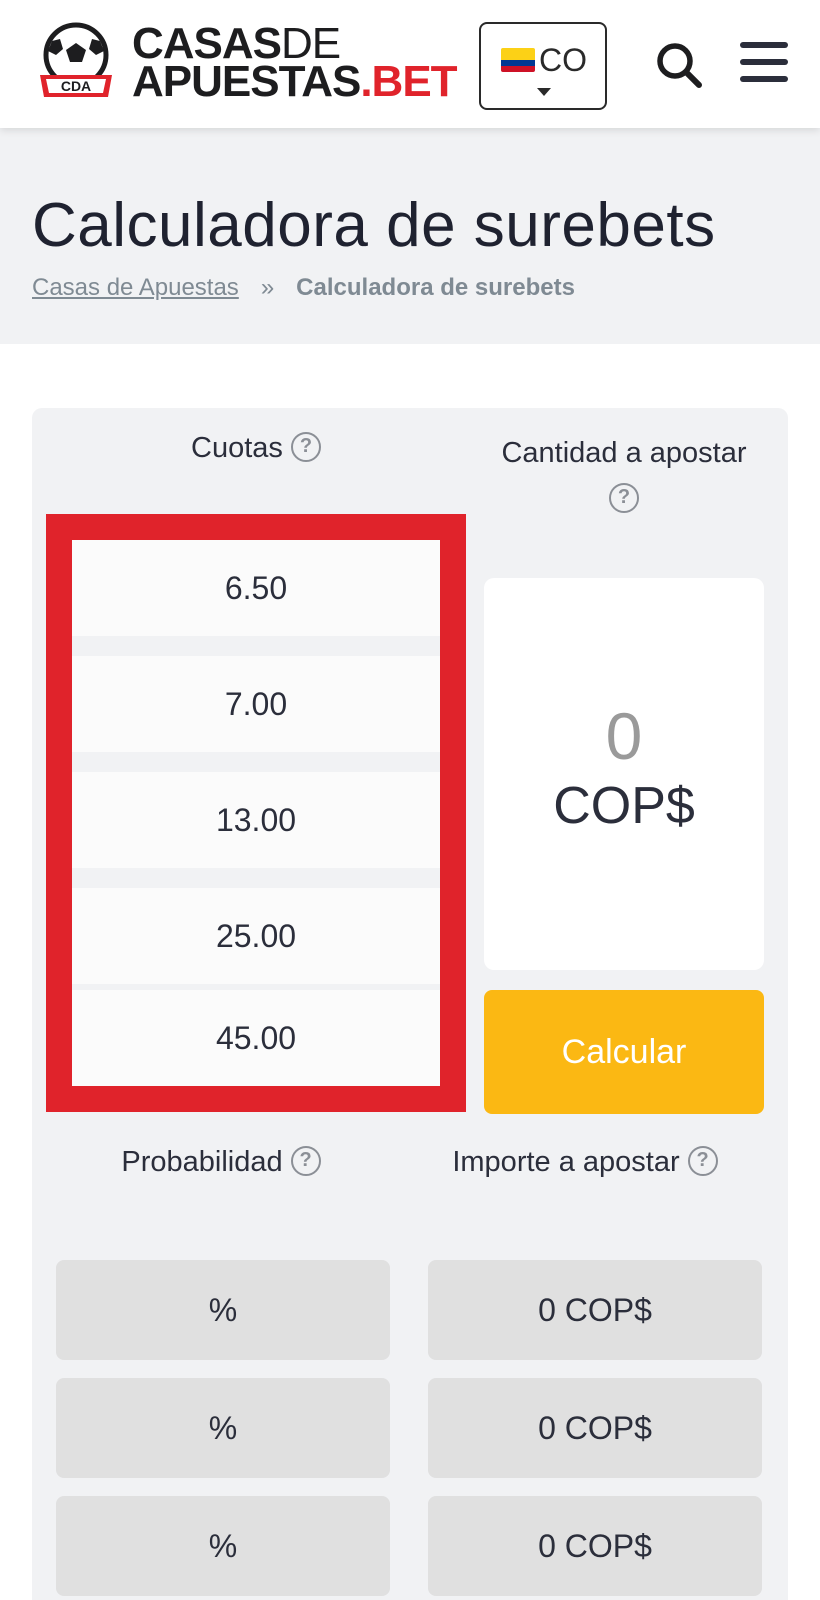 The height and width of the screenshot is (1600, 820). Describe the element at coordinates (374, 225) in the screenshot. I see `page-title: Calculadora de surebets` at that location.